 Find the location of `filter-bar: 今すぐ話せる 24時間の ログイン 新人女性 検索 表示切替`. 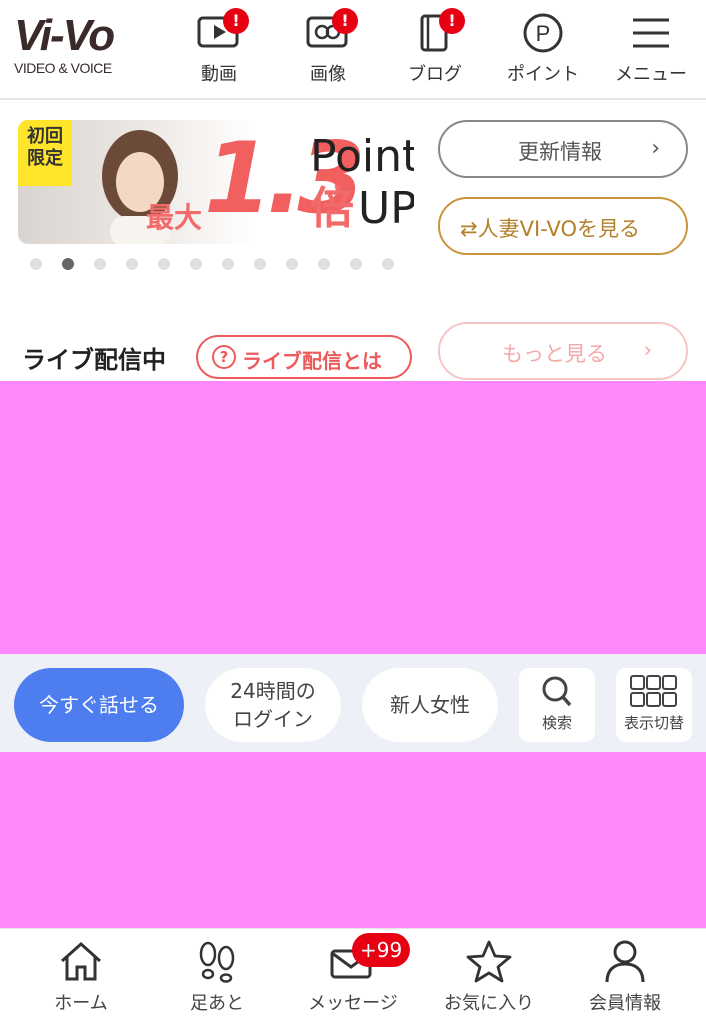

filter-bar: 今すぐ話せる 24時間の ログイン 新人女性 検索 表示切替 is located at coordinates (353, 703).